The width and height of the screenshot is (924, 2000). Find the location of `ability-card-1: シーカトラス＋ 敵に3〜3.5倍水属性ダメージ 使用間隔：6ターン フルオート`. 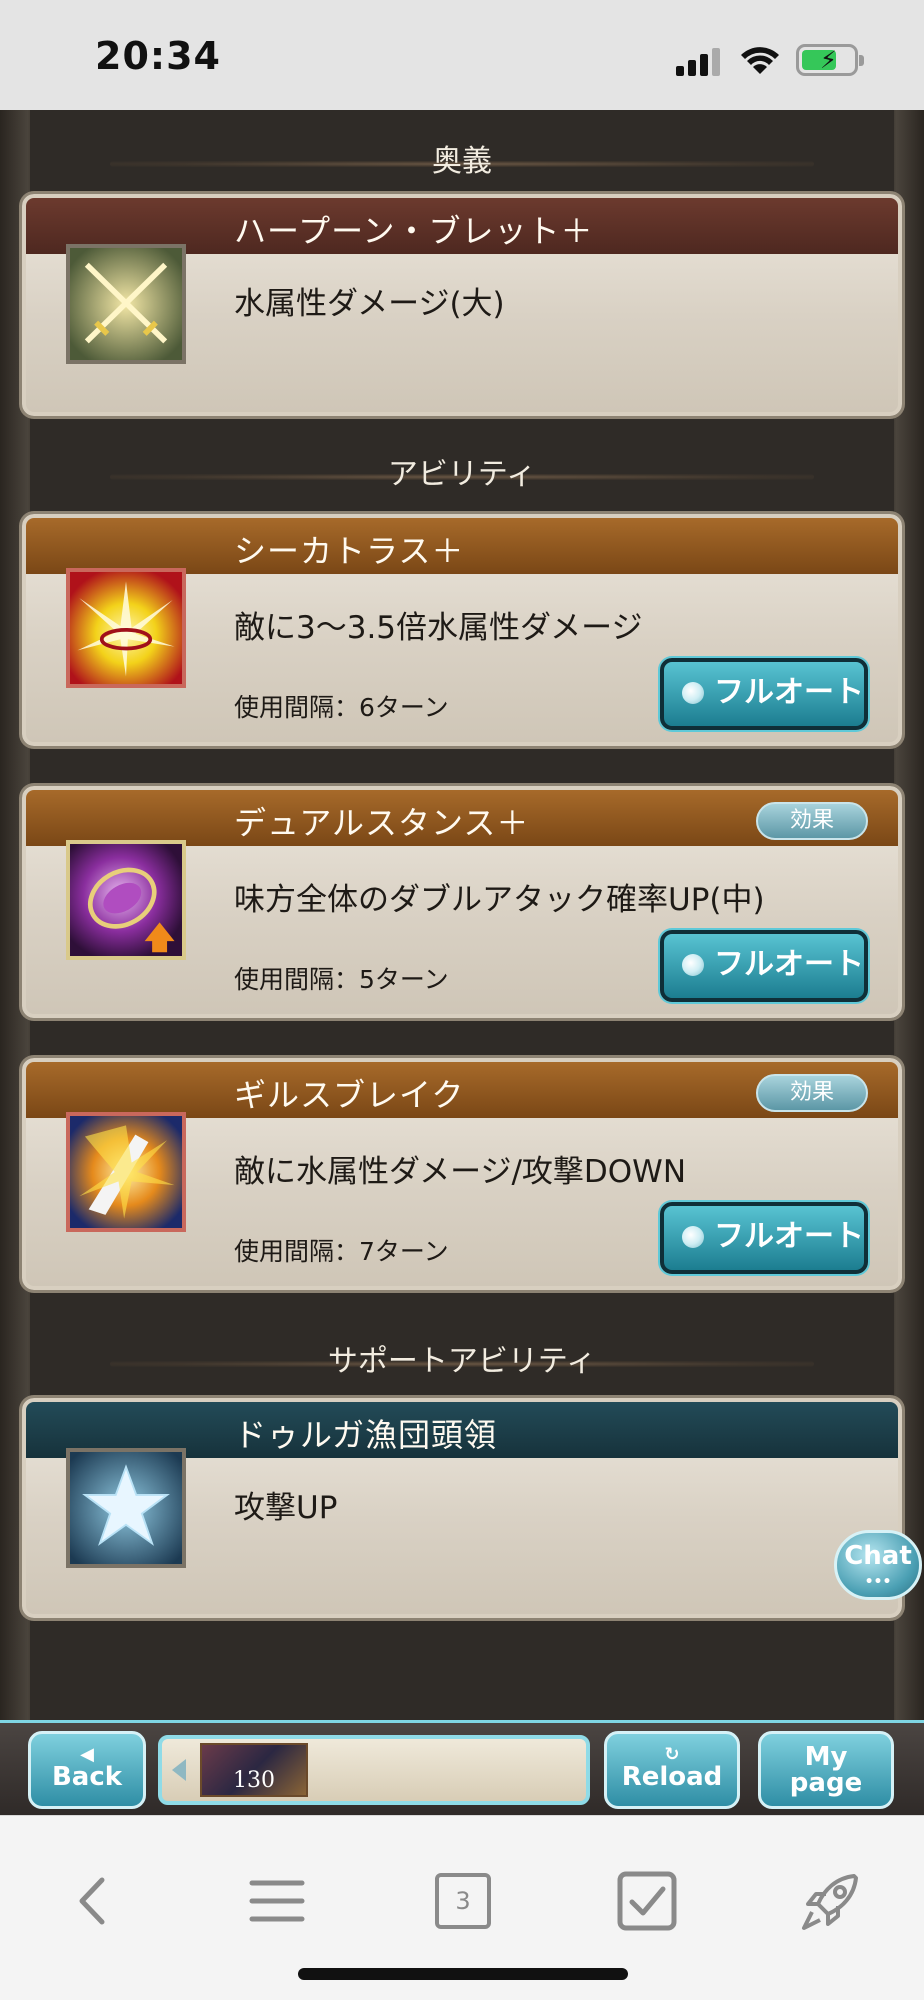

ability-card-1: シーカトラス＋ 敵に3〜3.5倍水属性ダメージ 使用間隔：6ターン フルオート is located at coordinates (462, 630).